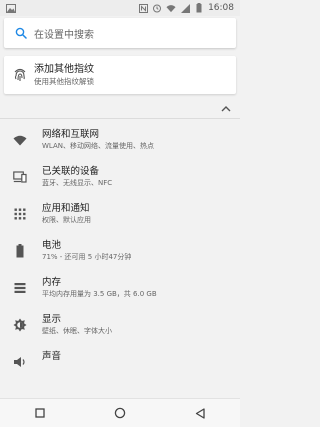 This screenshot has width=320, height=427. I want to click on triangle-back-icon, so click(200, 413).